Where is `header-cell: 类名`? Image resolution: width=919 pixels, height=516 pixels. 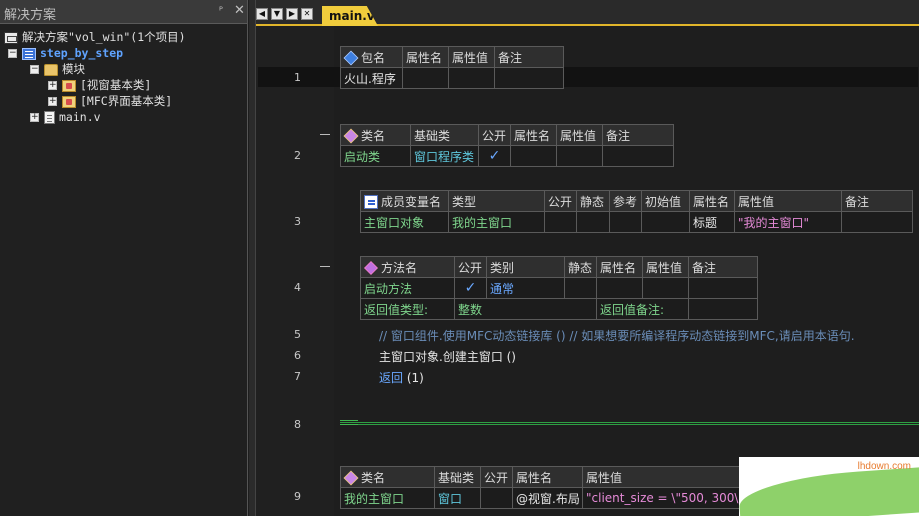
header-cell: 类名 is located at coordinates (387, 477).